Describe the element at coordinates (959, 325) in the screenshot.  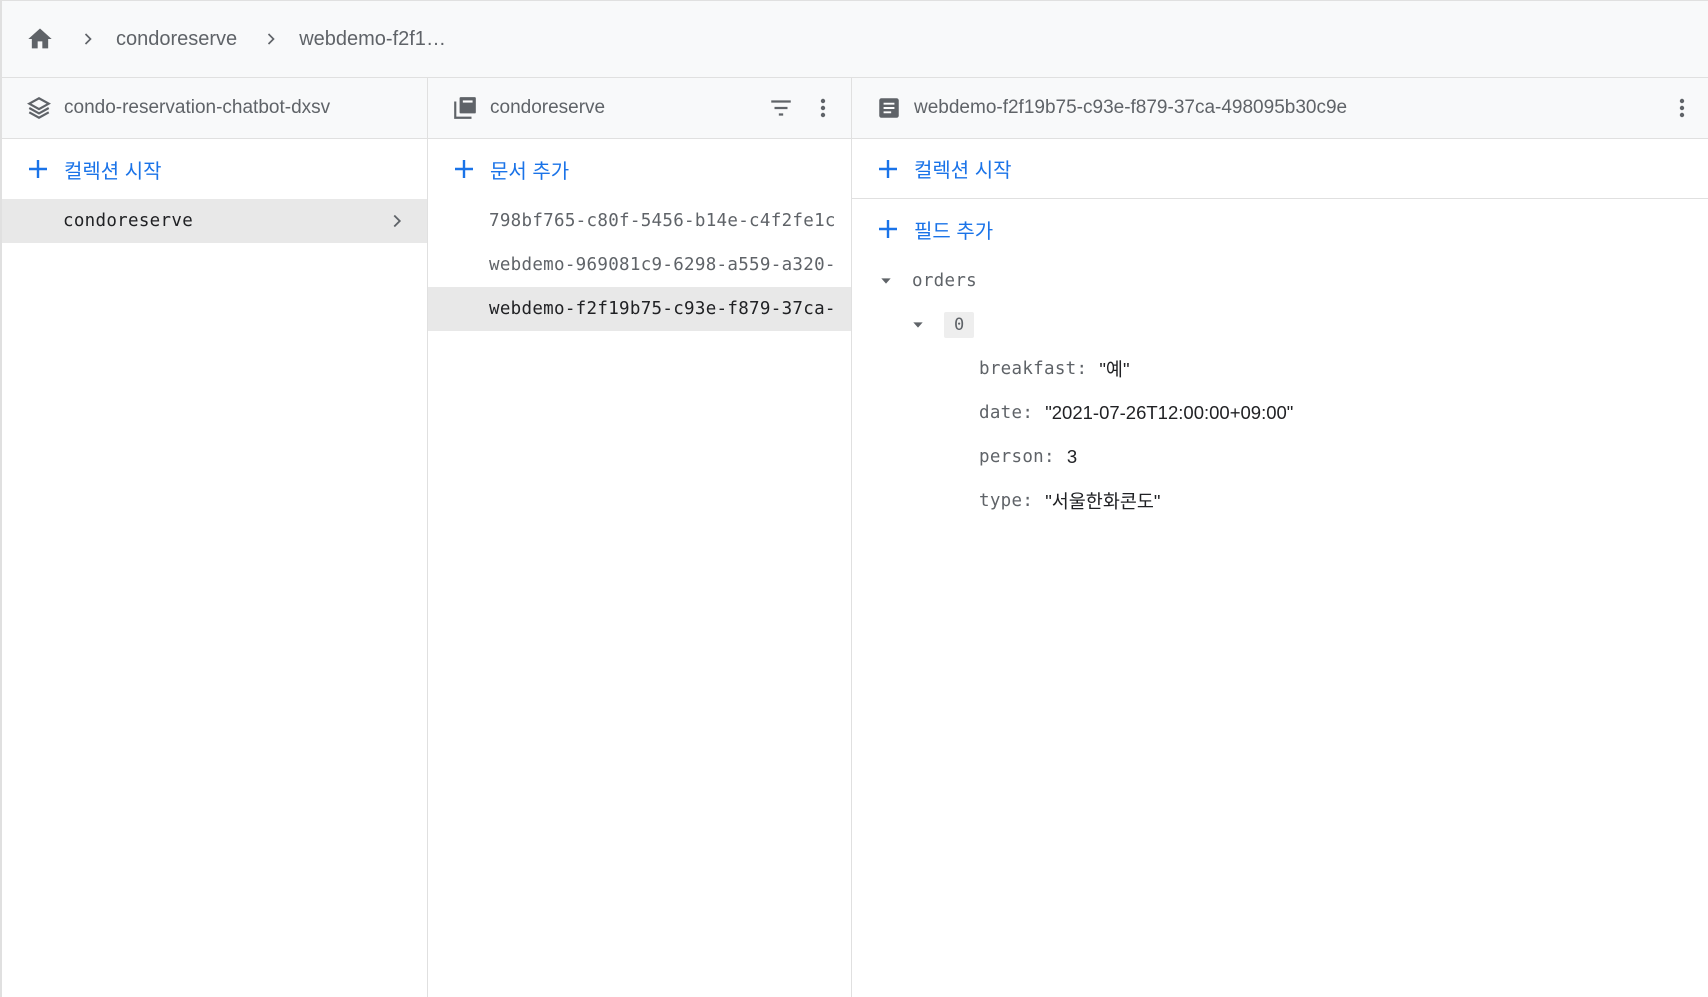
I see `array-index-chip: 0` at that location.